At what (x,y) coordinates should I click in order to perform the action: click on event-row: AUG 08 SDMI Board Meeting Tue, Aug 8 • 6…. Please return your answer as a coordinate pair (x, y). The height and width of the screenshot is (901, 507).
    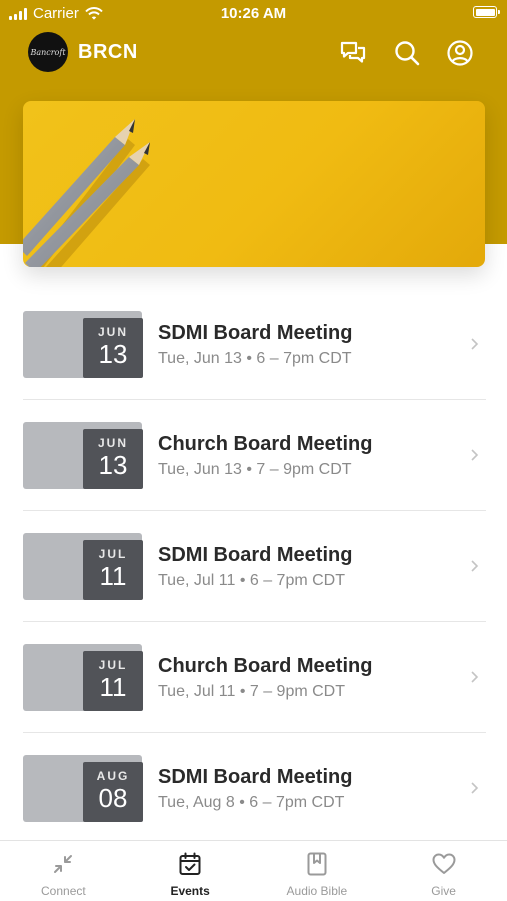
    Looking at the image, I should click on (253, 788).